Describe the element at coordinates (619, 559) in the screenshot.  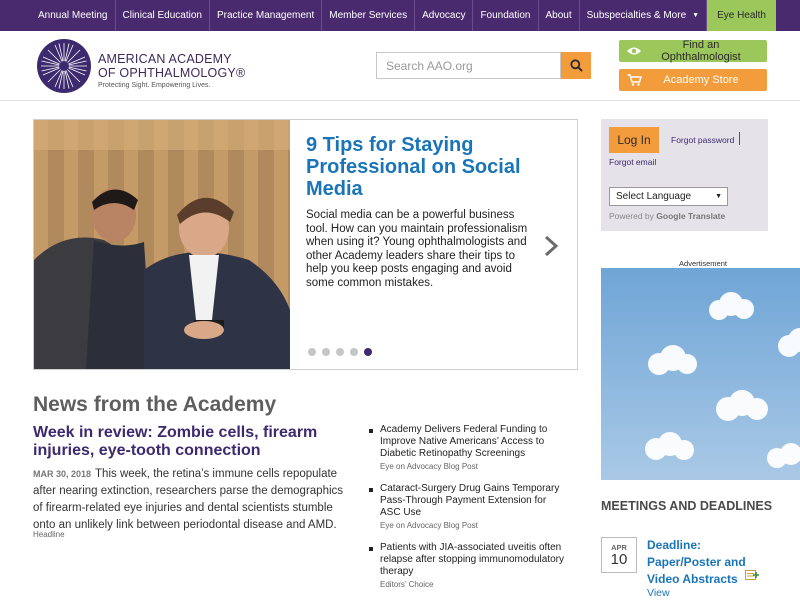
I see `event-day: 10` at that location.